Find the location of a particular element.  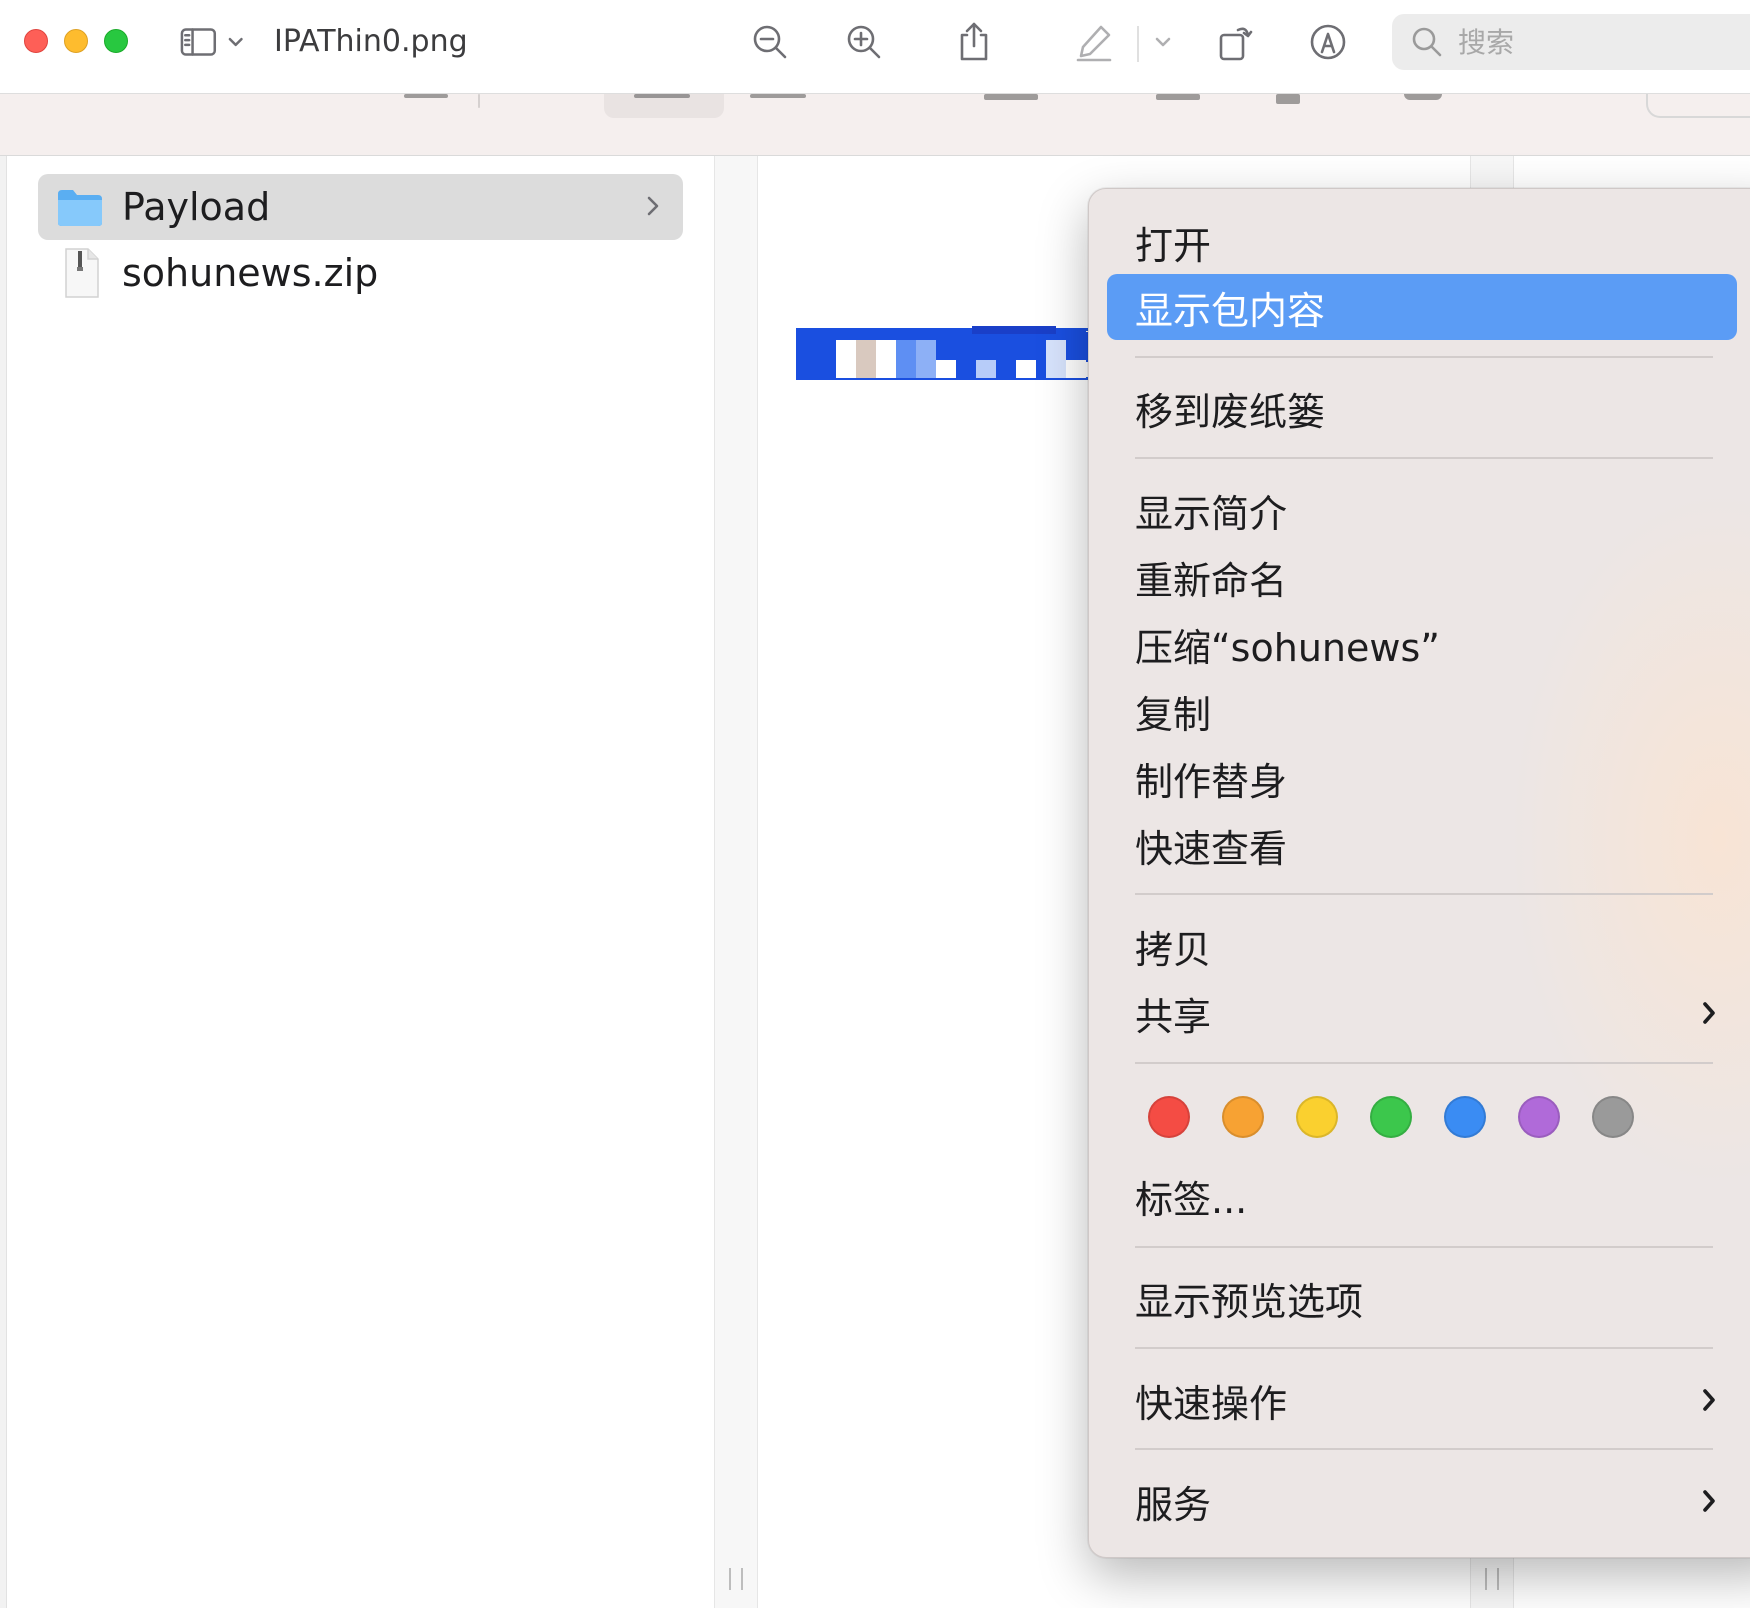

menu-item-compress: 压缩“sohunews” is located at coordinates (1422, 644).